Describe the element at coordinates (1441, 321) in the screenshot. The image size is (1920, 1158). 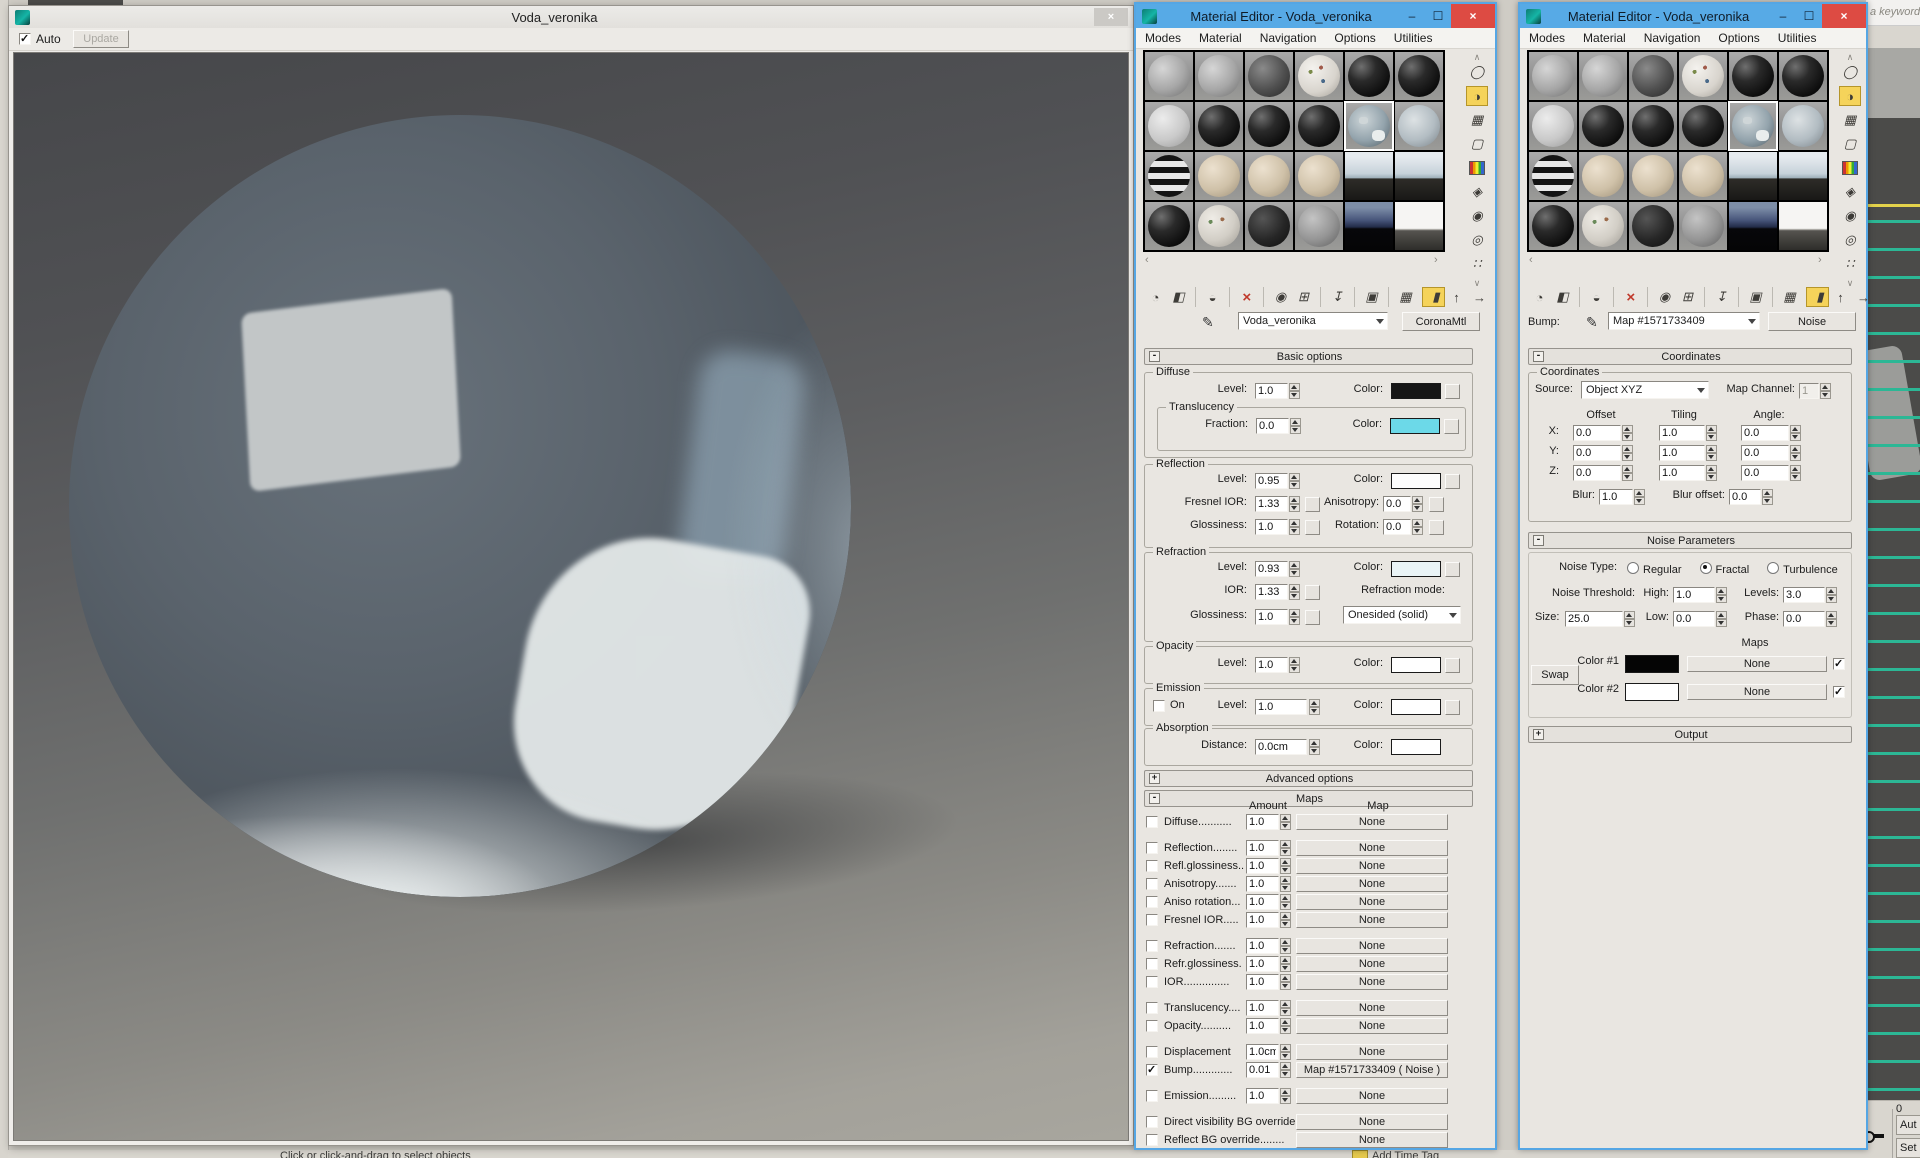
I see `material-type-button: CoronaMtl` at that location.